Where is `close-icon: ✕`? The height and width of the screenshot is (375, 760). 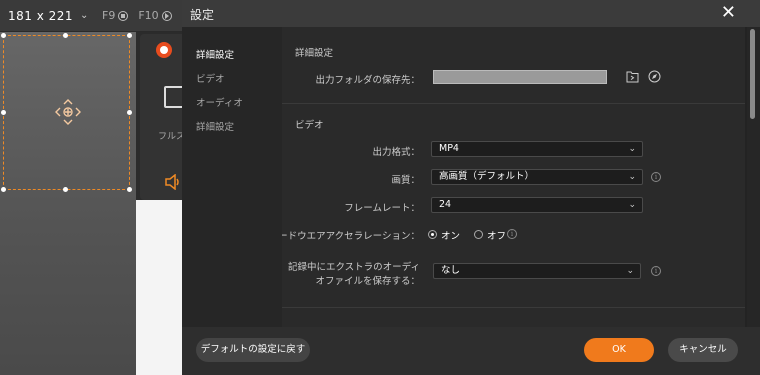
close-icon: ✕ is located at coordinates (728, 13).